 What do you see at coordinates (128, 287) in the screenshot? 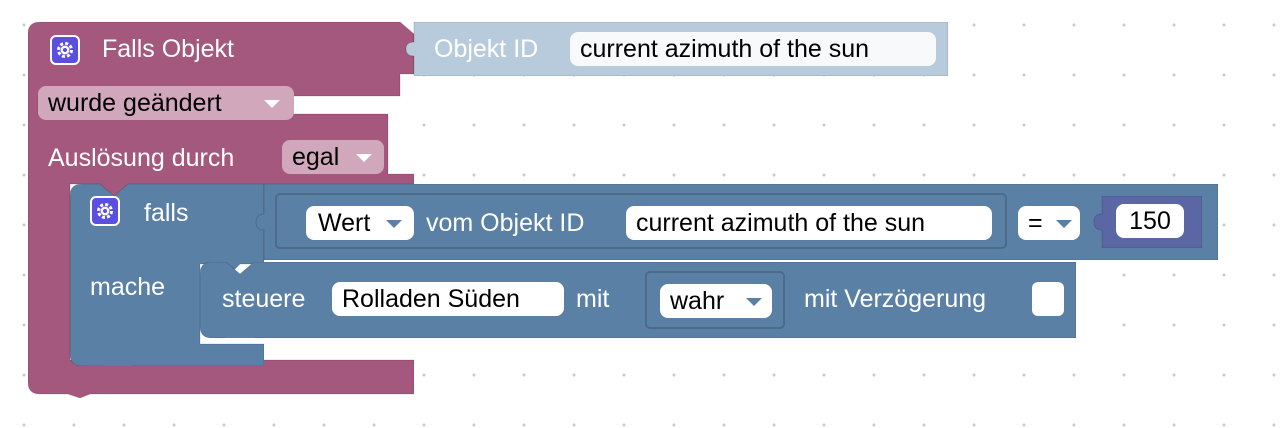
I see `do-label: mache` at bounding box center [128, 287].